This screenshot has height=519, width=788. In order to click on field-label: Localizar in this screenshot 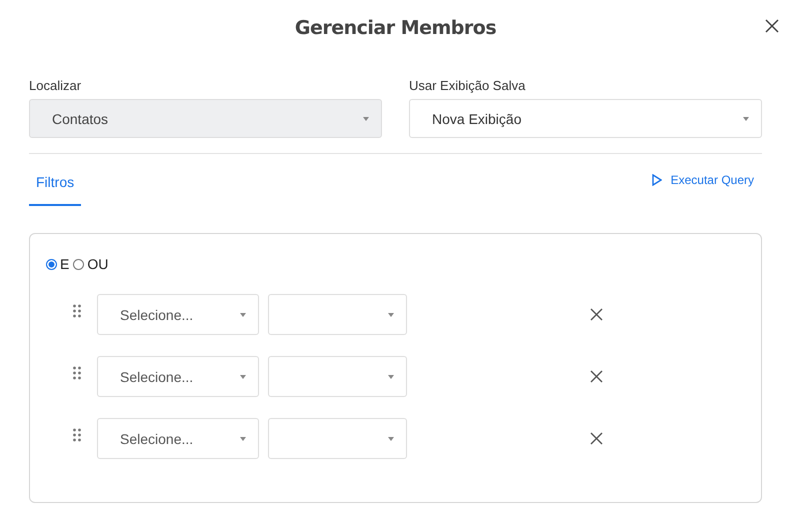, I will do `click(55, 85)`.